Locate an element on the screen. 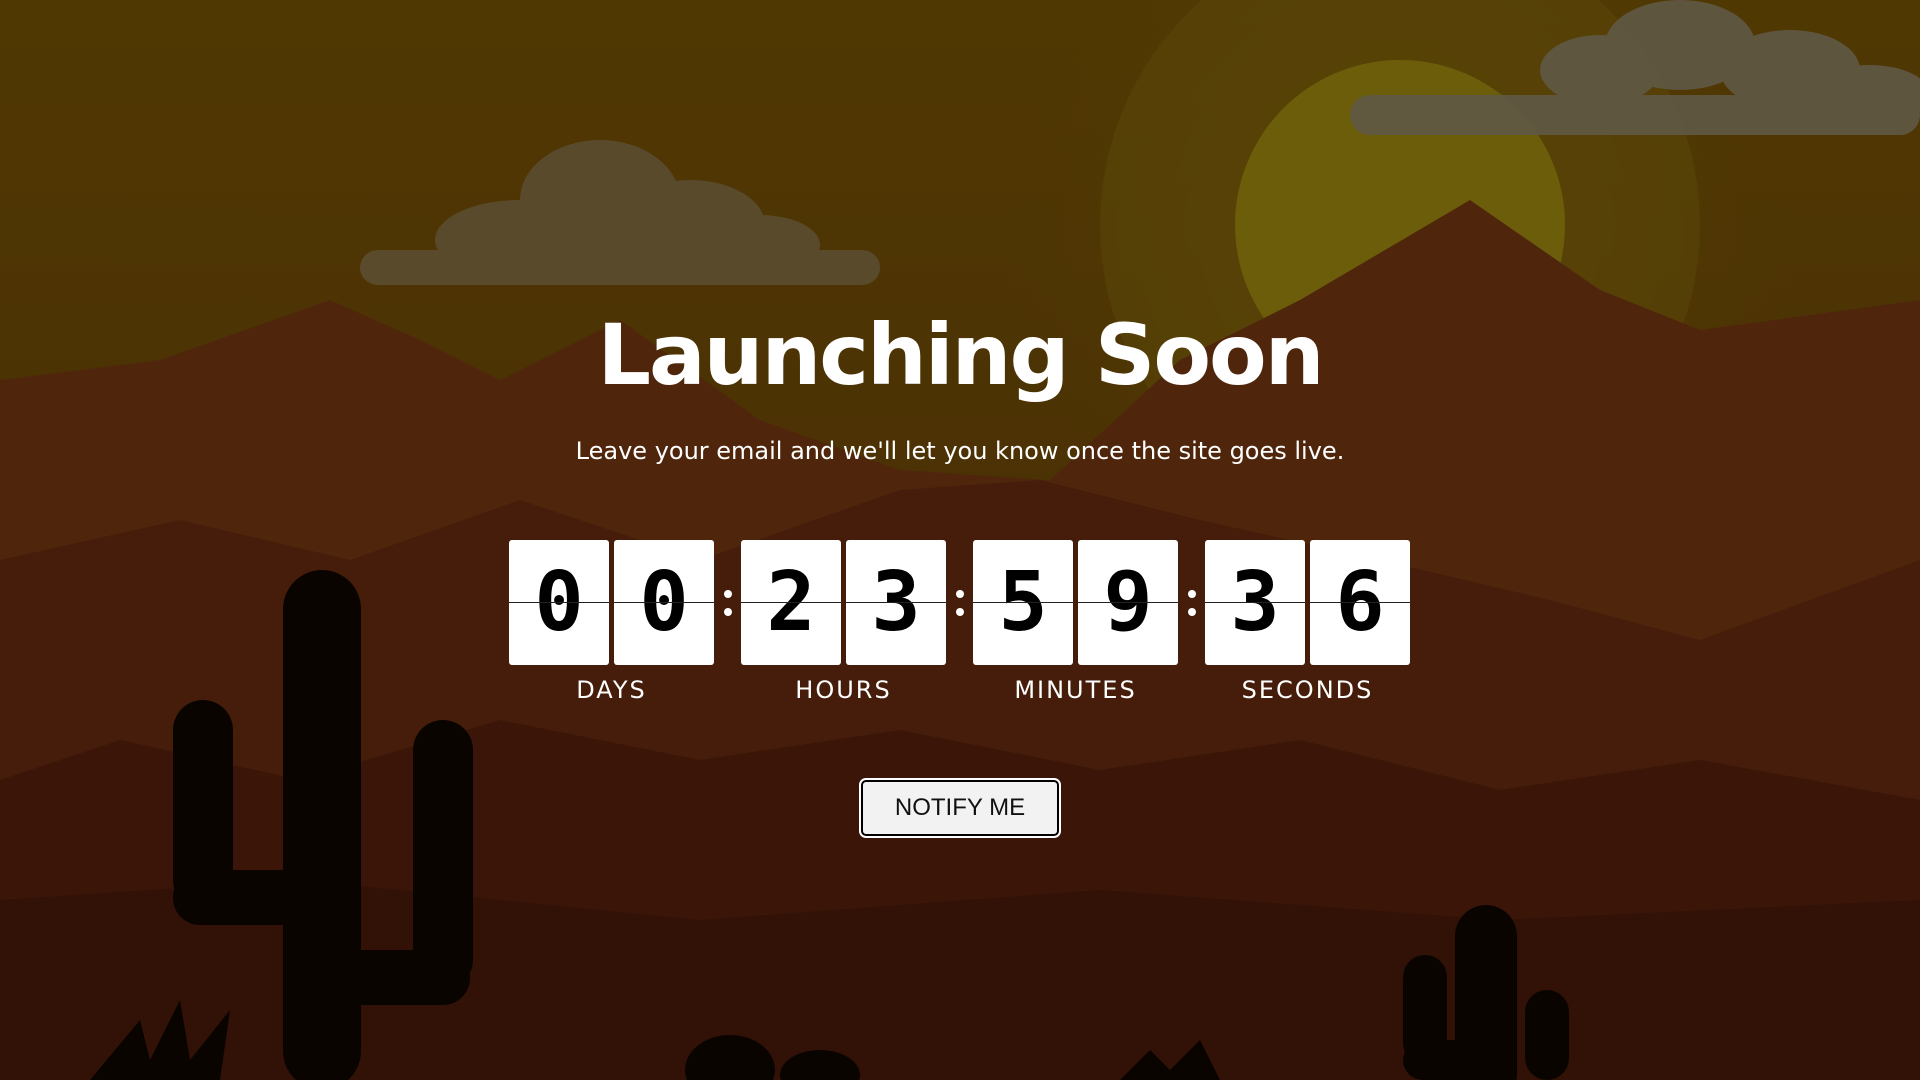  countdown-hours: 2 3 HOURS is located at coordinates (843, 623).